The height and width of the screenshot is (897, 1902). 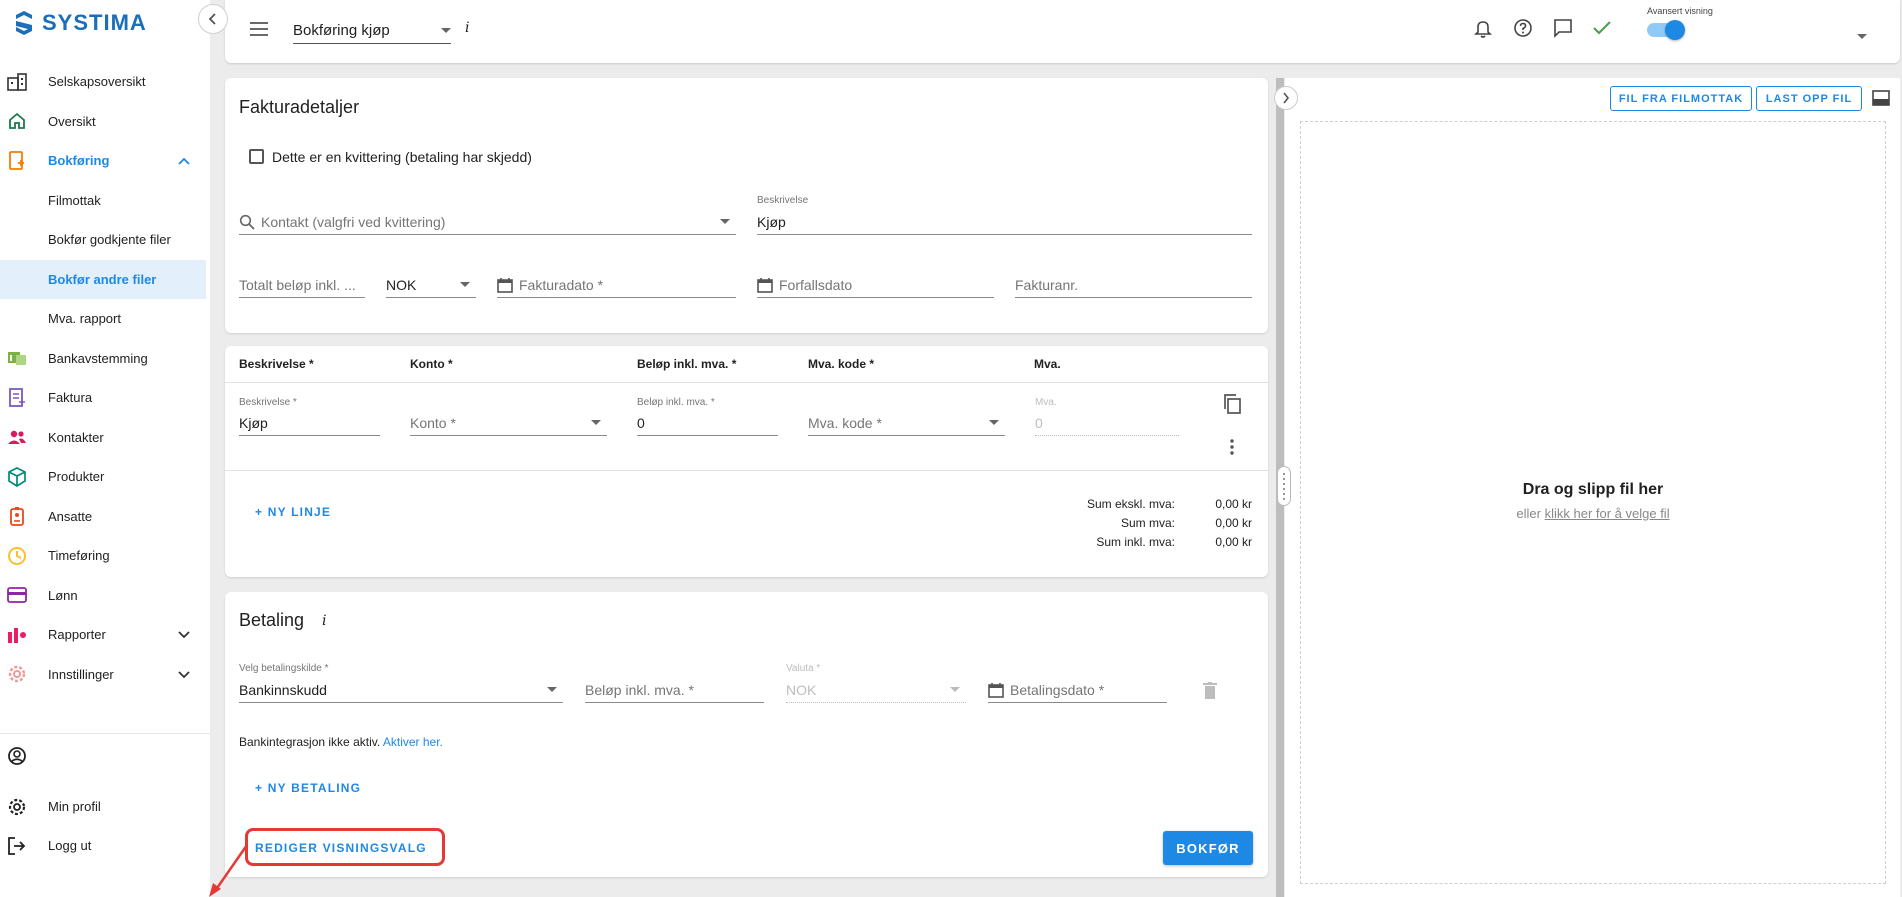 I want to click on sidebar-item-bokfor-andre-filer: Bokfør andre filer, so click(x=103, y=279).